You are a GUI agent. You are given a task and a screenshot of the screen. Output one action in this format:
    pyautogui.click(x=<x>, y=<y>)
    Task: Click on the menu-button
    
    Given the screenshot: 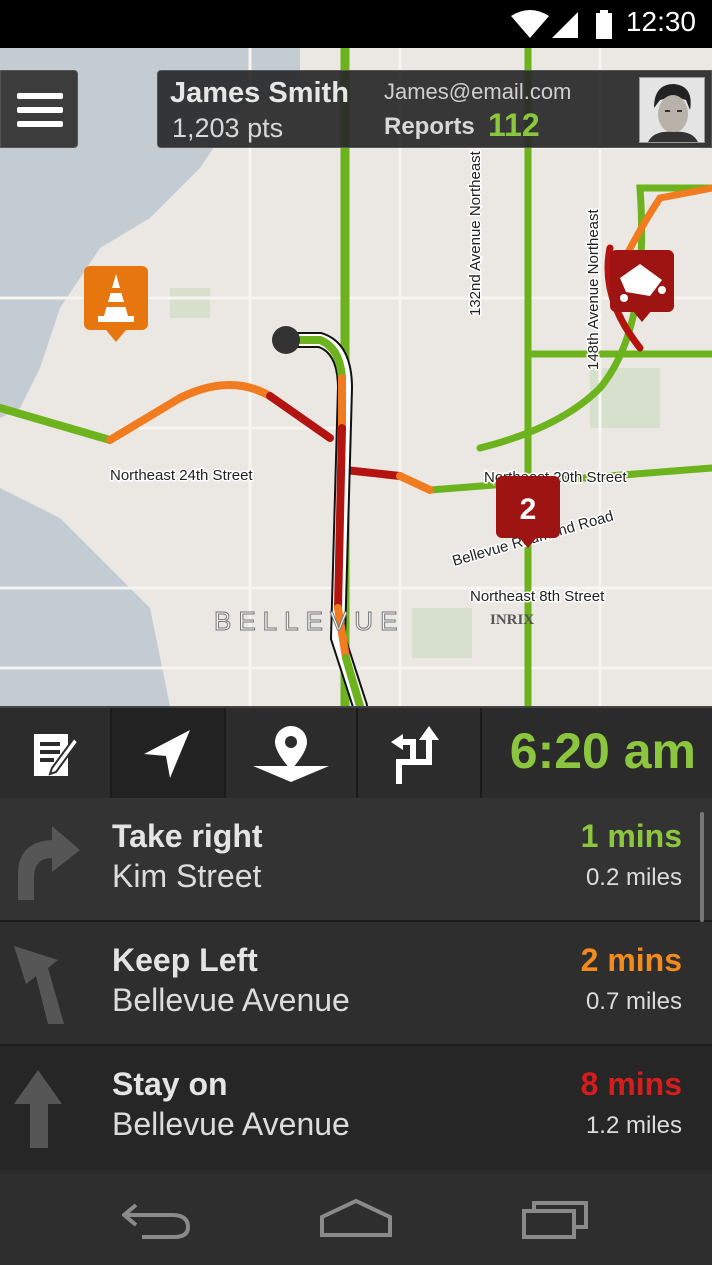 What is the action you would take?
    pyautogui.click(x=39, y=109)
    